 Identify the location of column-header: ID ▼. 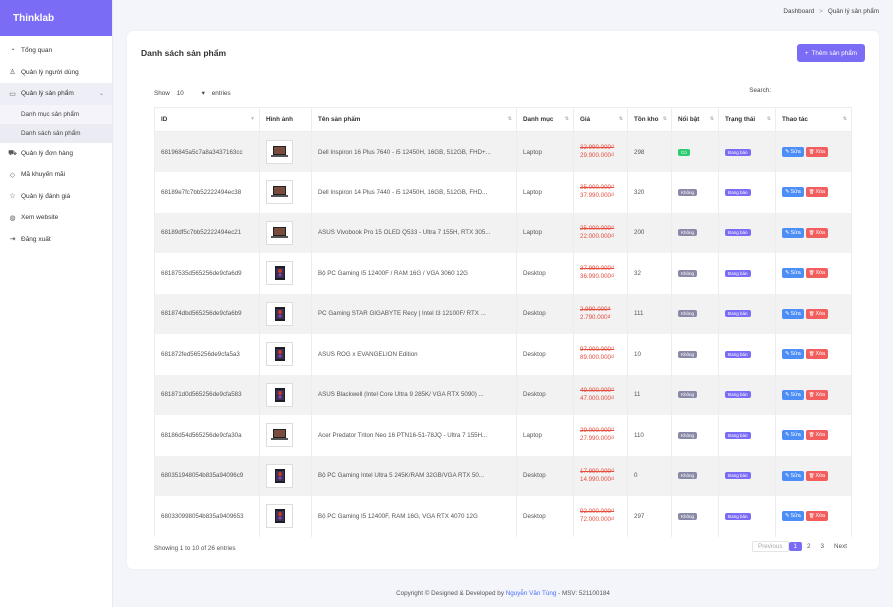
(207, 119).